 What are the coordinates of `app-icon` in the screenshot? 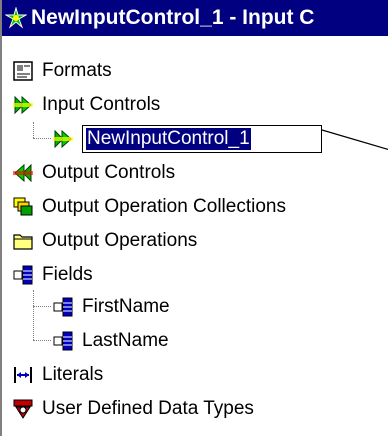 It's located at (16, 18).